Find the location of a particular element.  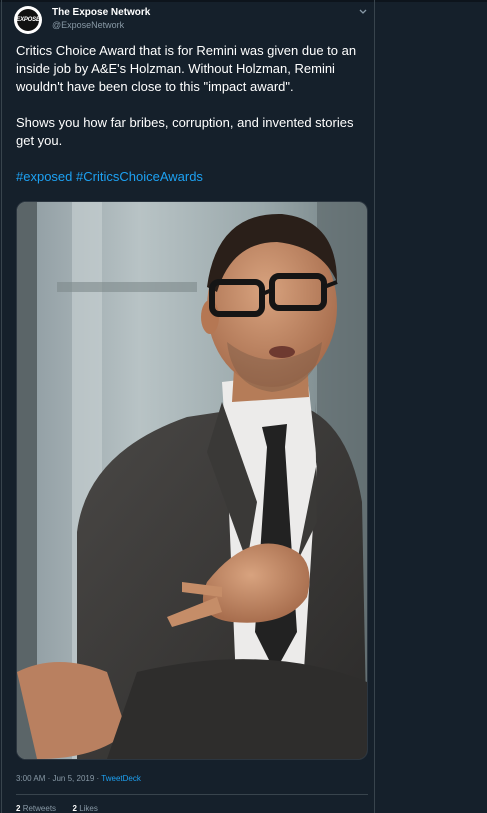

tweet-time: 3:00 AM is located at coordinates (30, 778).